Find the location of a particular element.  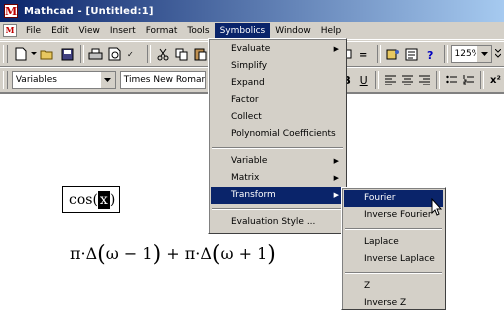

zoom-combo: 125% is located at coordinates (471, 54).